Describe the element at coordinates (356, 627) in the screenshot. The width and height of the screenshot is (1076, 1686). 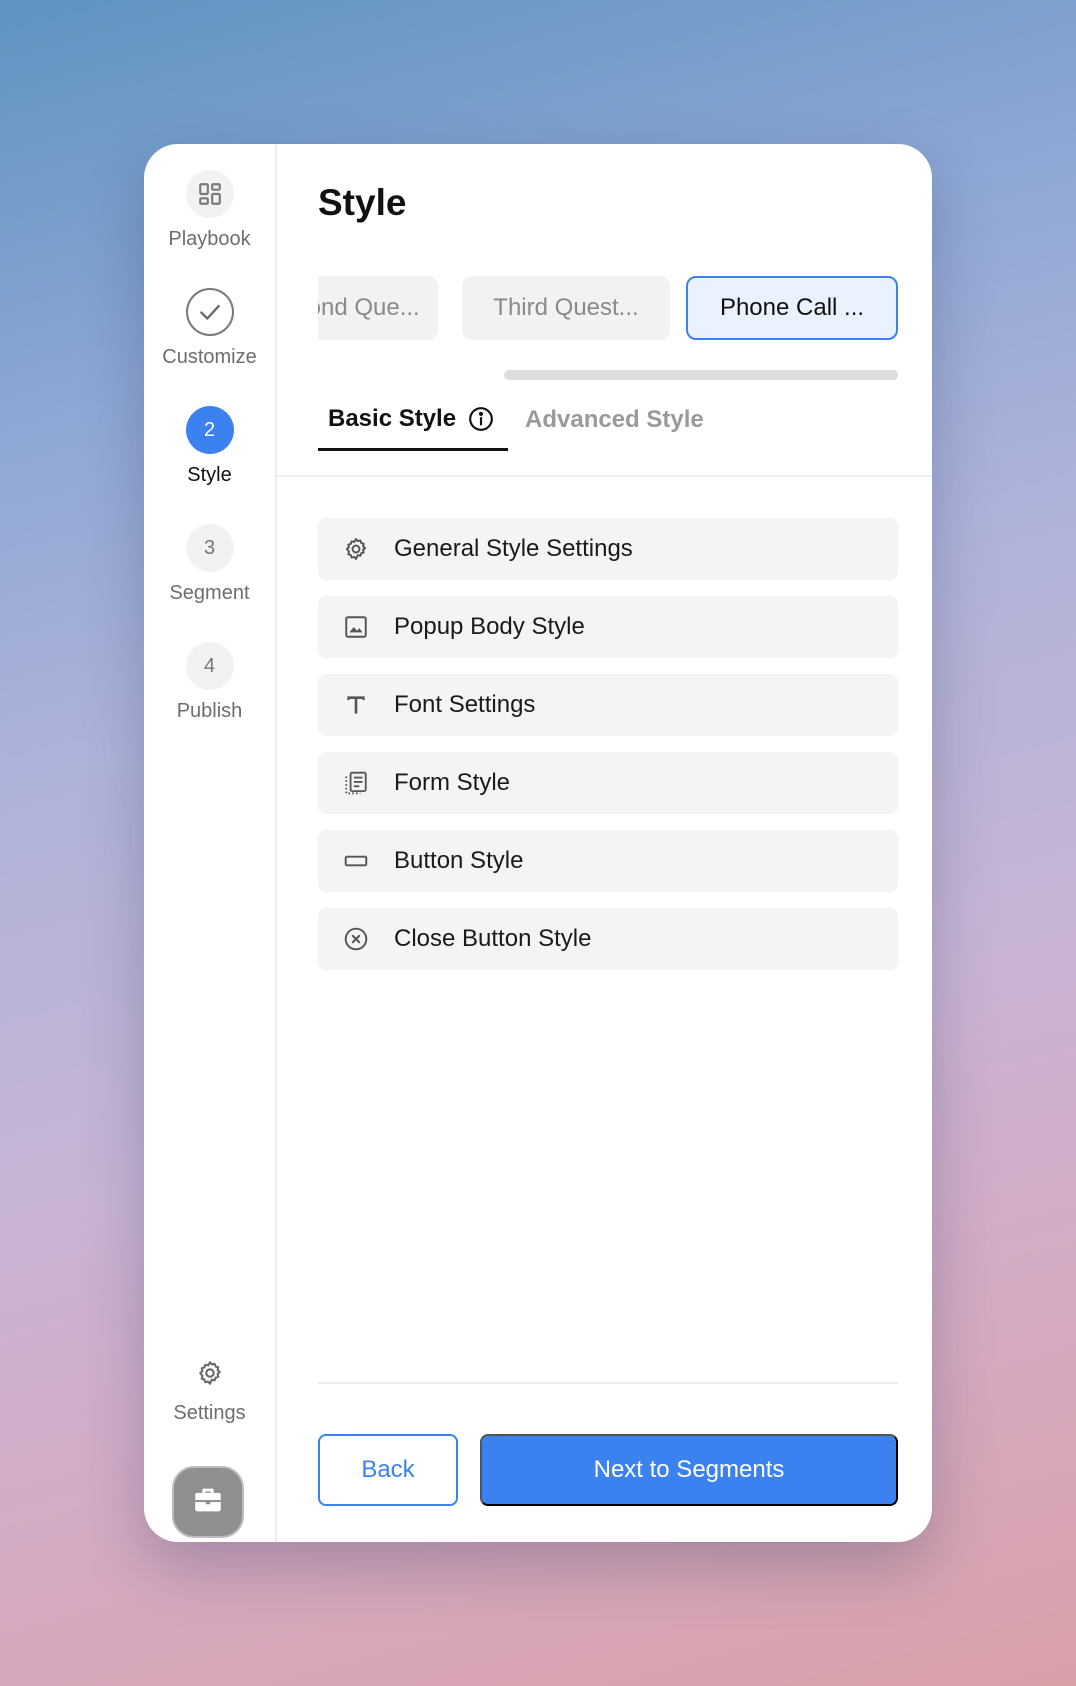
I see `image-icon` at that location.